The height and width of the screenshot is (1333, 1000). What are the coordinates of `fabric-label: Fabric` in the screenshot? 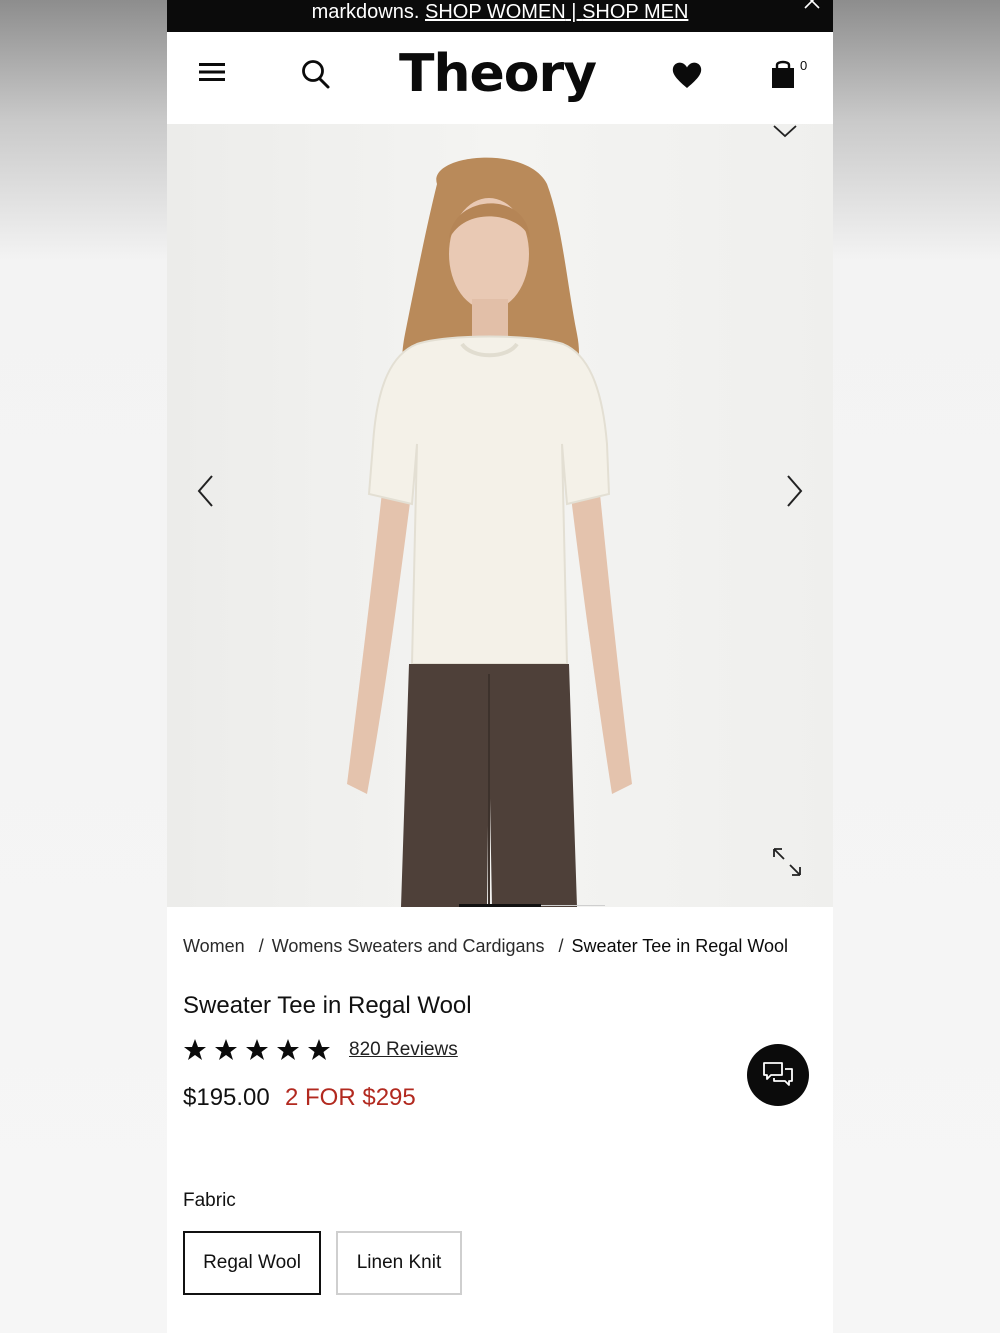 It's located at (209, 1200).